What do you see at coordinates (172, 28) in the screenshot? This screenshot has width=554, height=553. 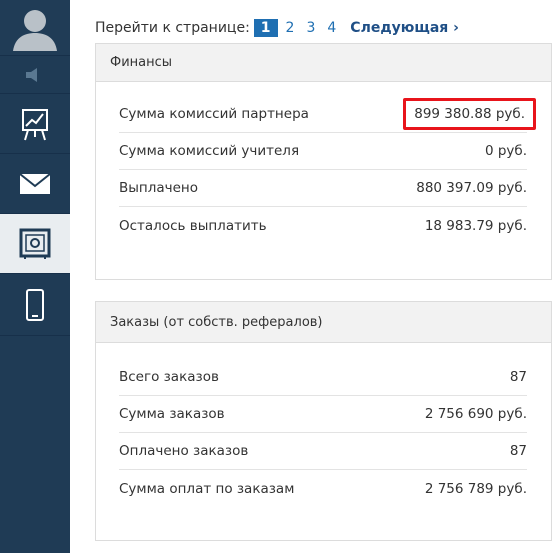 I see `pagination-label: Перейти к странице:` at bounding box center [172, 28].